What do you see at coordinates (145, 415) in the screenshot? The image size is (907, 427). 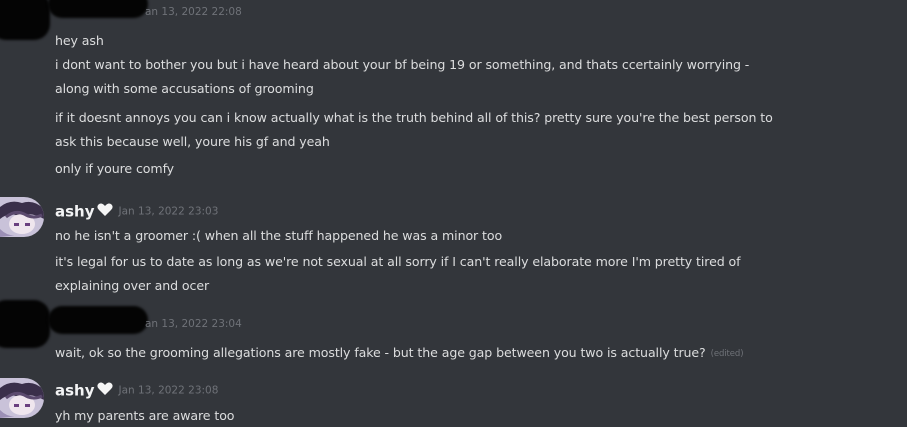 I see `message-line: yh my parents are aware too` at bounding box center [145, 415].